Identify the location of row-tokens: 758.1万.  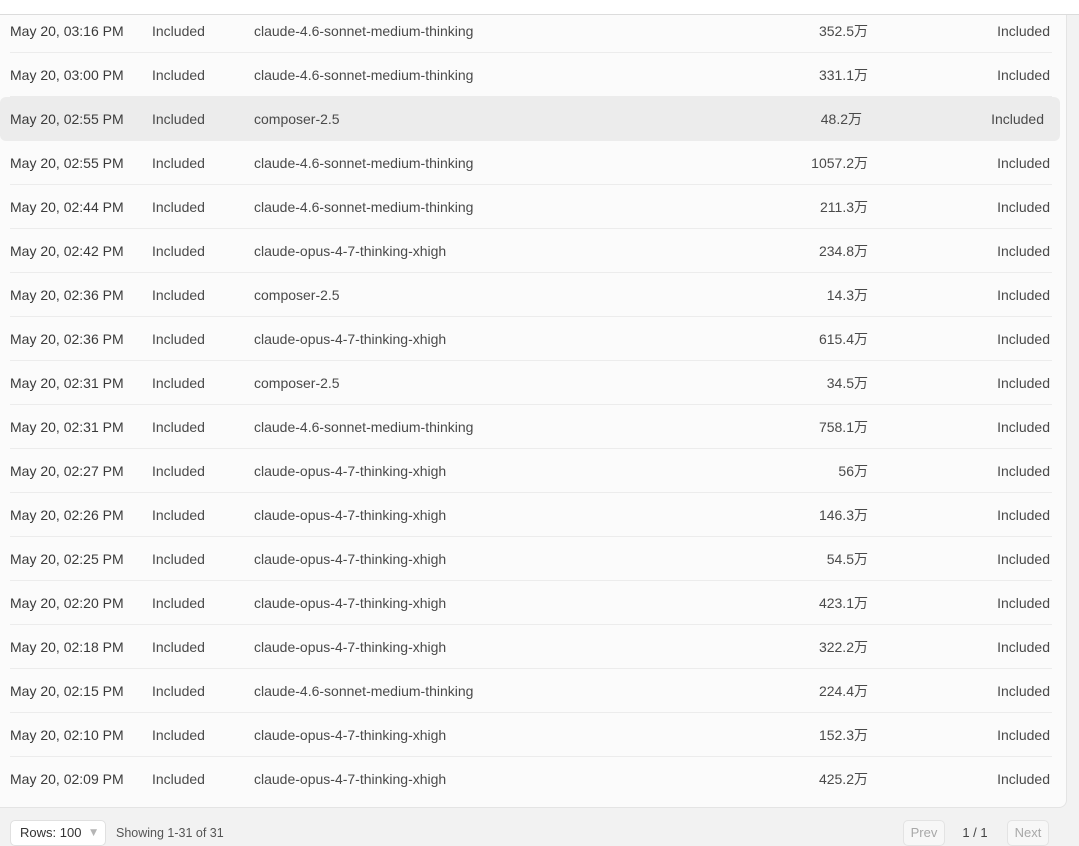
(843, 427).